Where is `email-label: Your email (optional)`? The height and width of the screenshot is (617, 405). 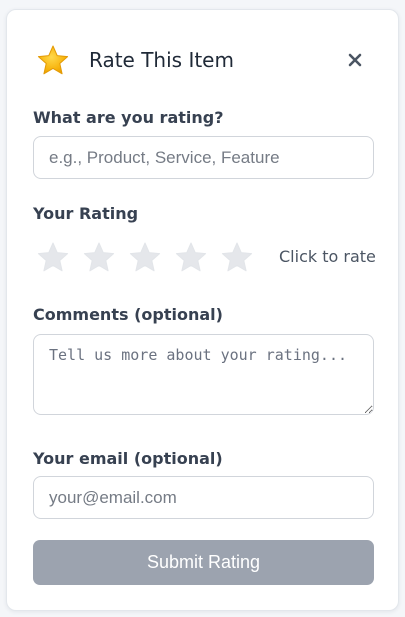 email-label: Your email (optional) is located at coordinates (128, 458).